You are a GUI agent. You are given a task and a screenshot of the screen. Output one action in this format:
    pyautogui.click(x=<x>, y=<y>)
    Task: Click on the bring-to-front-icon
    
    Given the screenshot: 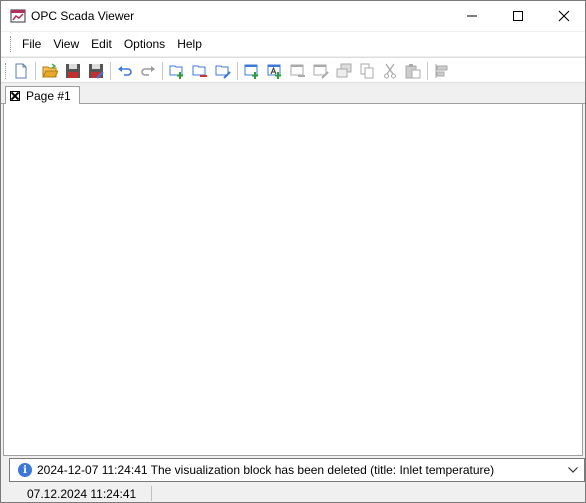 What is the action you would take?
    pyautogui.click(x=344, y=70)
    